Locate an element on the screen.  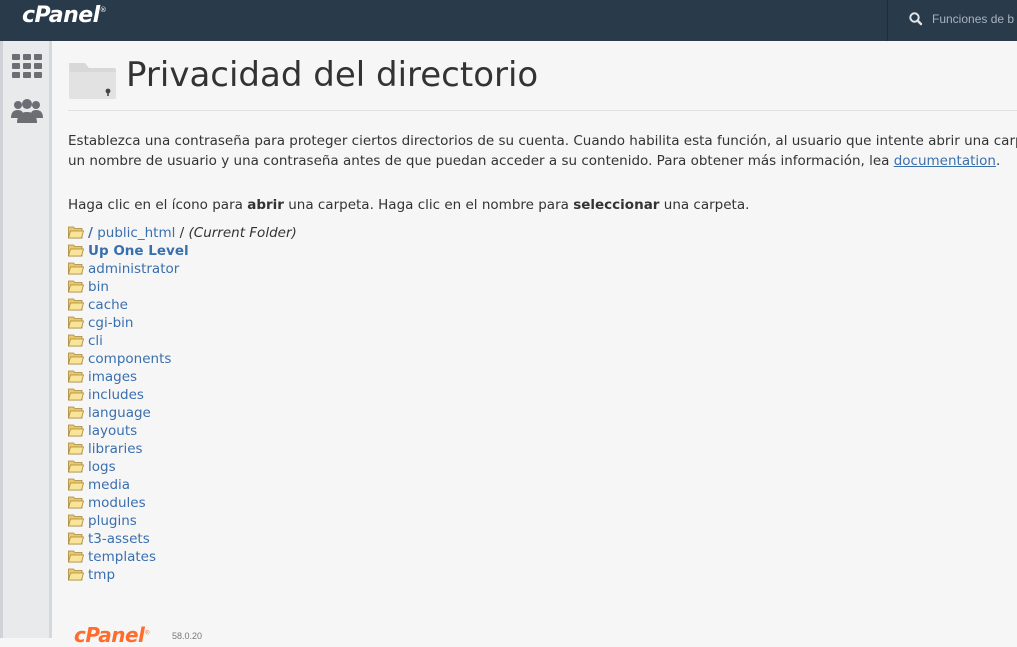
folder-row: t3-assets is located at coordinates (182, 539).